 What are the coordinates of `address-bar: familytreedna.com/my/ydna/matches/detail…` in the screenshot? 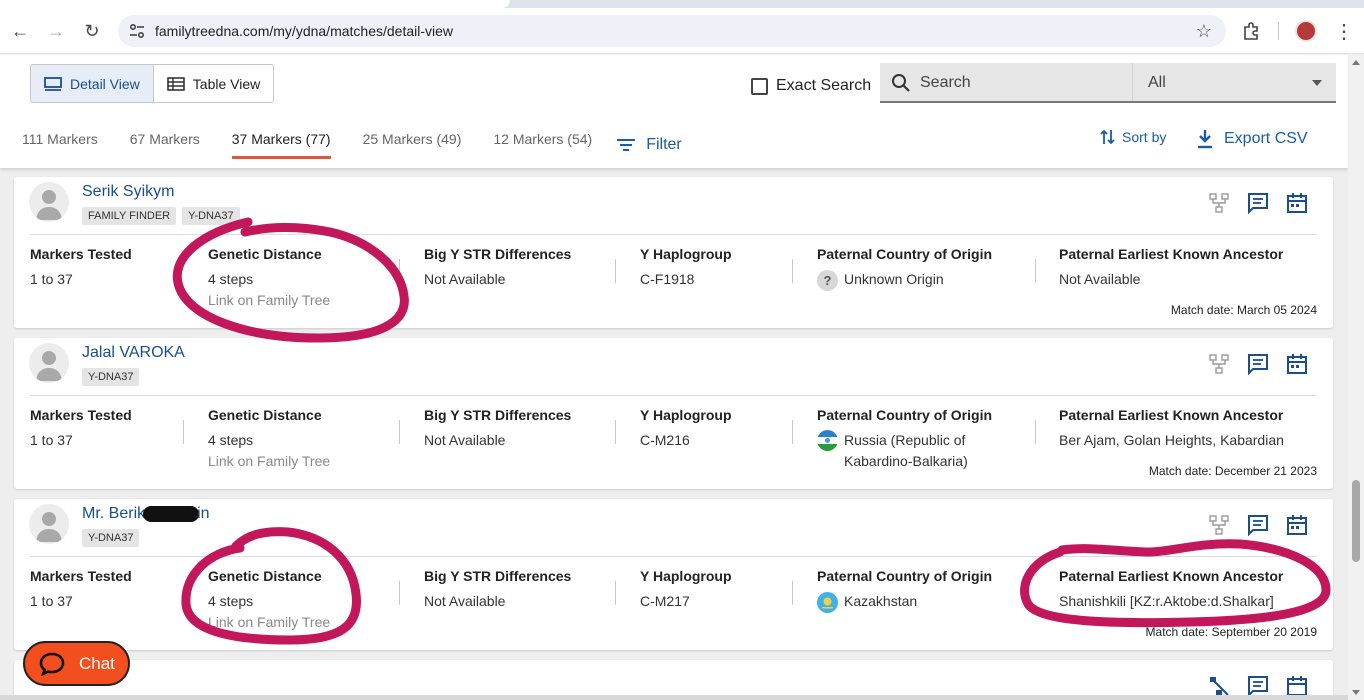 It's located at (672, 31).